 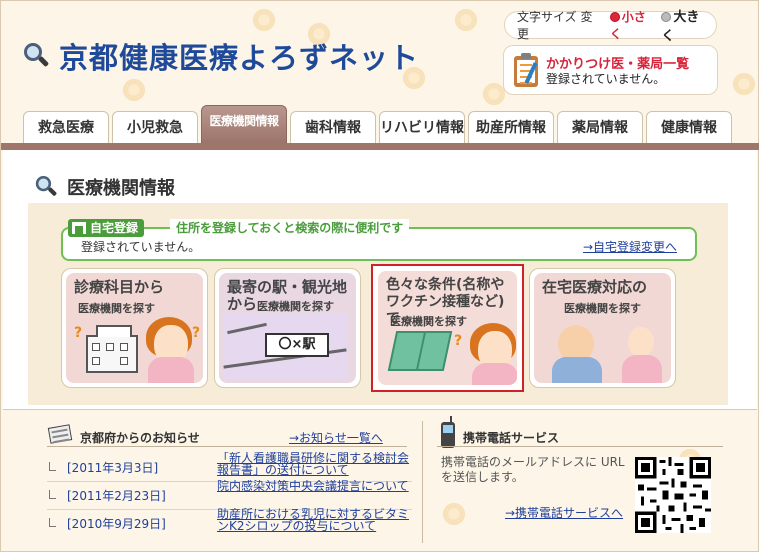 What do you see at coordinates (533, 469) in the screenshot?
I see `mobile-service-desc: 携帯電話のメールアドレスに URL を送信します。` at bounding box center [533, 469].